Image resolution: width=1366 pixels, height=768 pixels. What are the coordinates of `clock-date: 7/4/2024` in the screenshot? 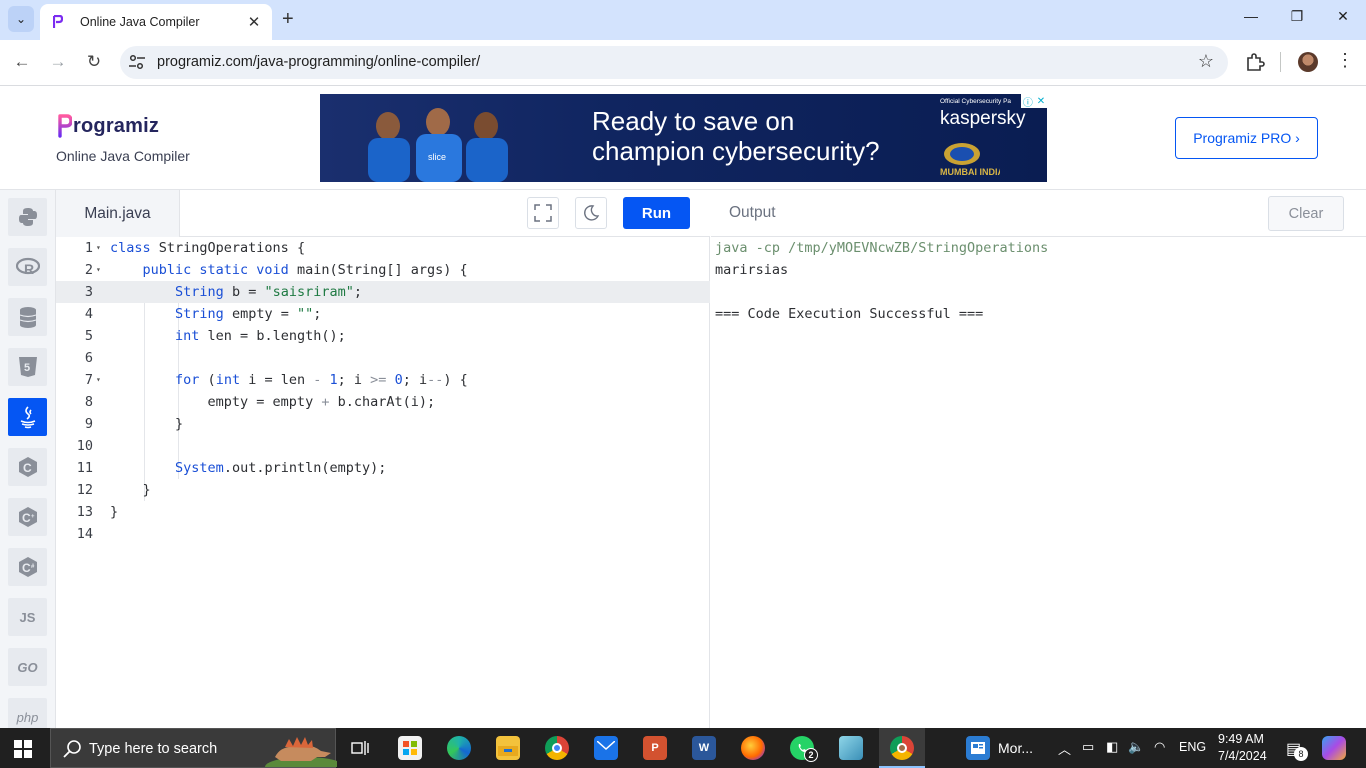 It's located at (1242, 756).